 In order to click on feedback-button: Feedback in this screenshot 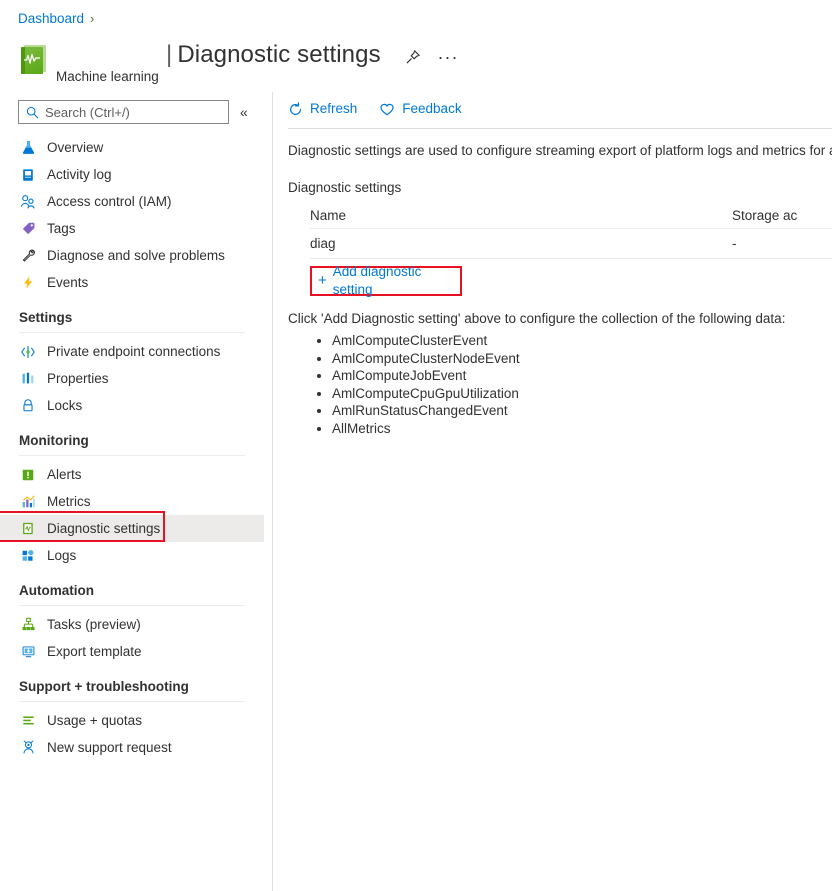, I will do `click(420, 109)`.